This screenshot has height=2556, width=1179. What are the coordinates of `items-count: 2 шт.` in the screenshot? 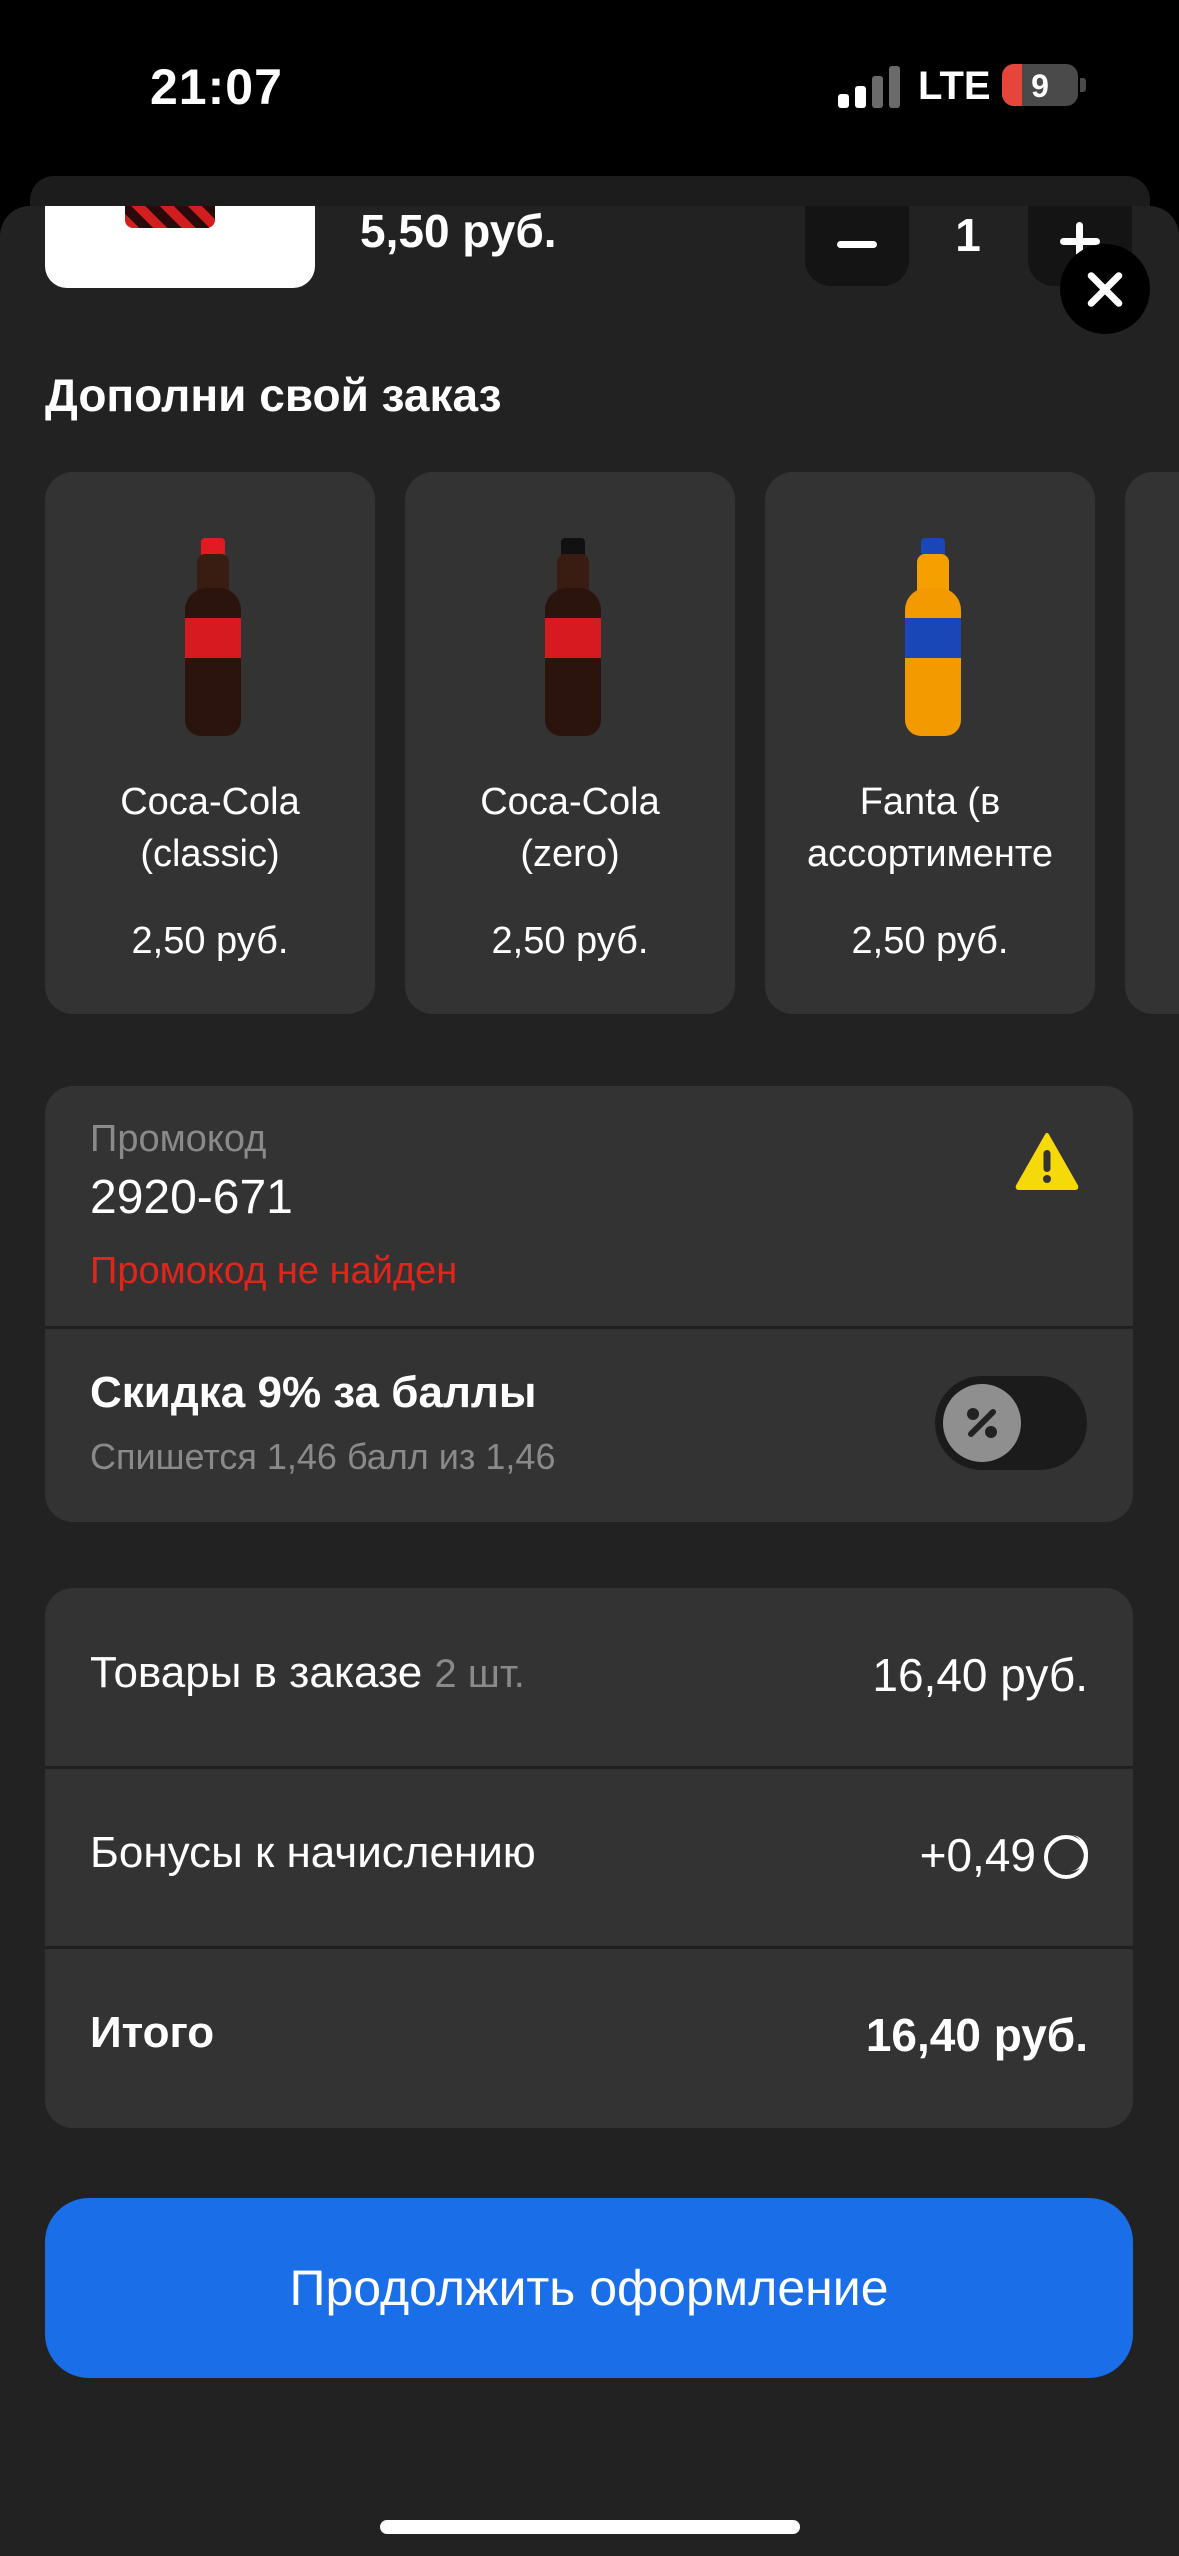 It's located at (479, 1674).